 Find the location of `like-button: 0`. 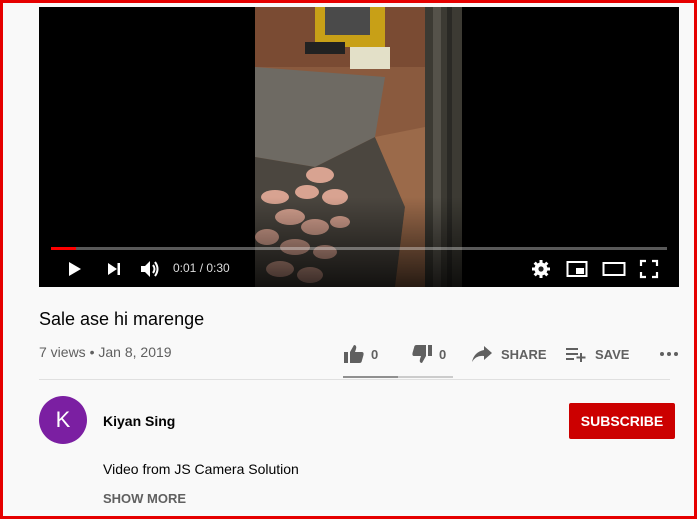

like-button: 0 is located at coordinates (377, 354).